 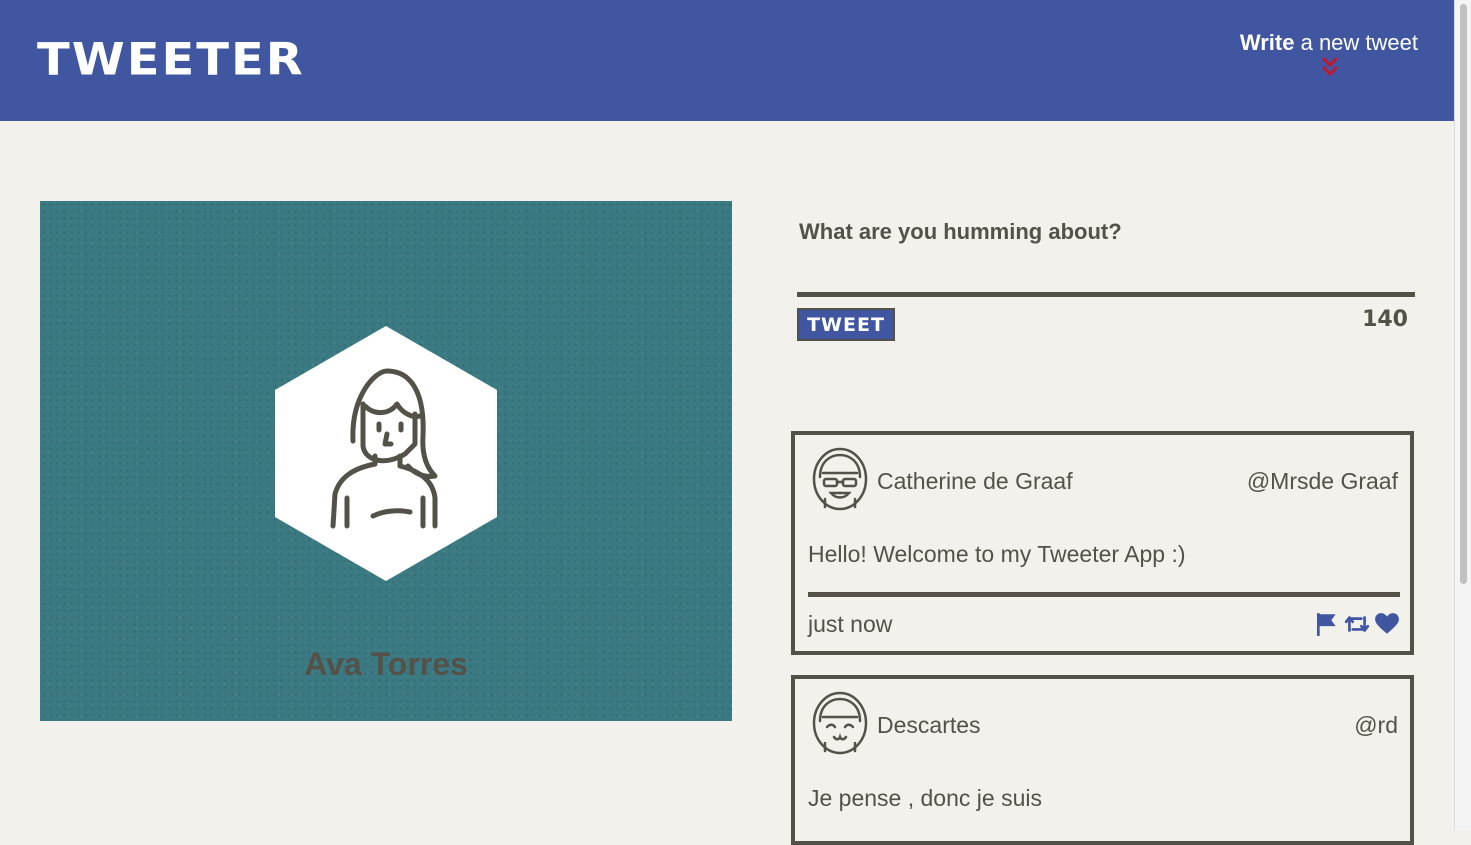 What do you see at coordinates (1463, 294) in the screenshot?
I see `scrollbar-thumb` at bounding box center [1463, 294].